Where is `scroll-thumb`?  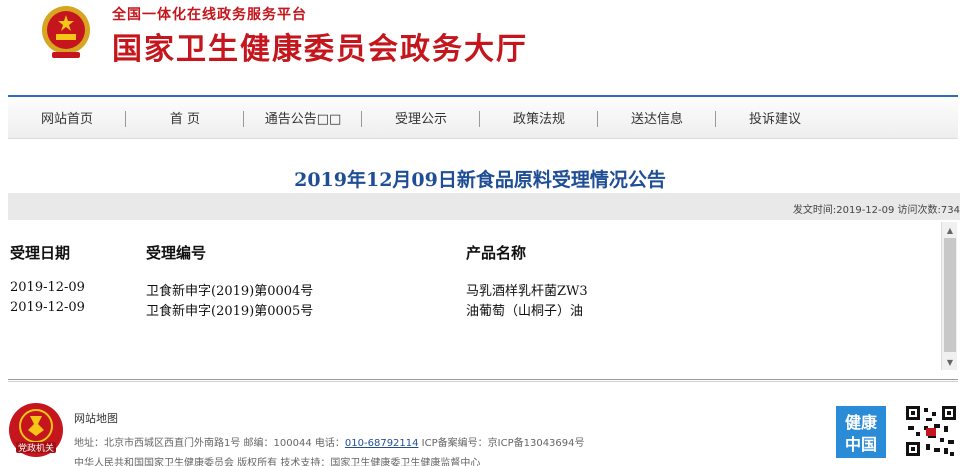
scroll-thumb is located at coordinates (950, 295).